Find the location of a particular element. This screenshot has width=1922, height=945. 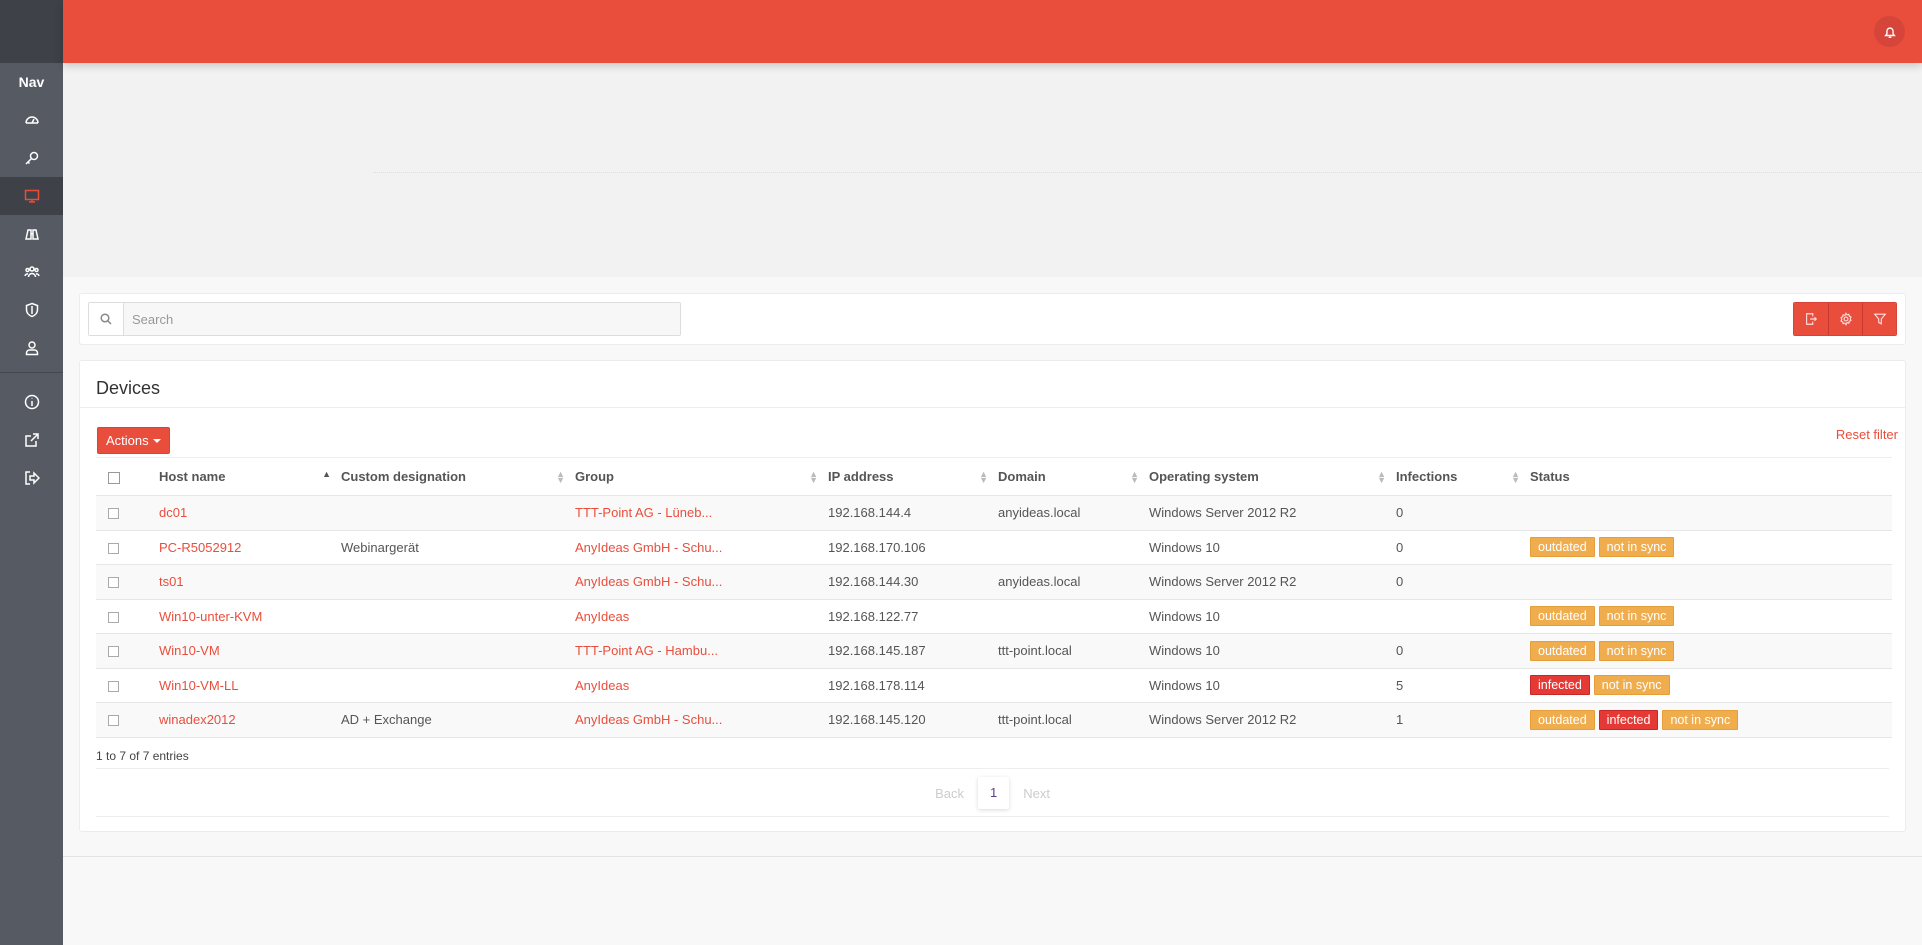

actions-dropdown-button: Actions is located at coordinates (133, 440).